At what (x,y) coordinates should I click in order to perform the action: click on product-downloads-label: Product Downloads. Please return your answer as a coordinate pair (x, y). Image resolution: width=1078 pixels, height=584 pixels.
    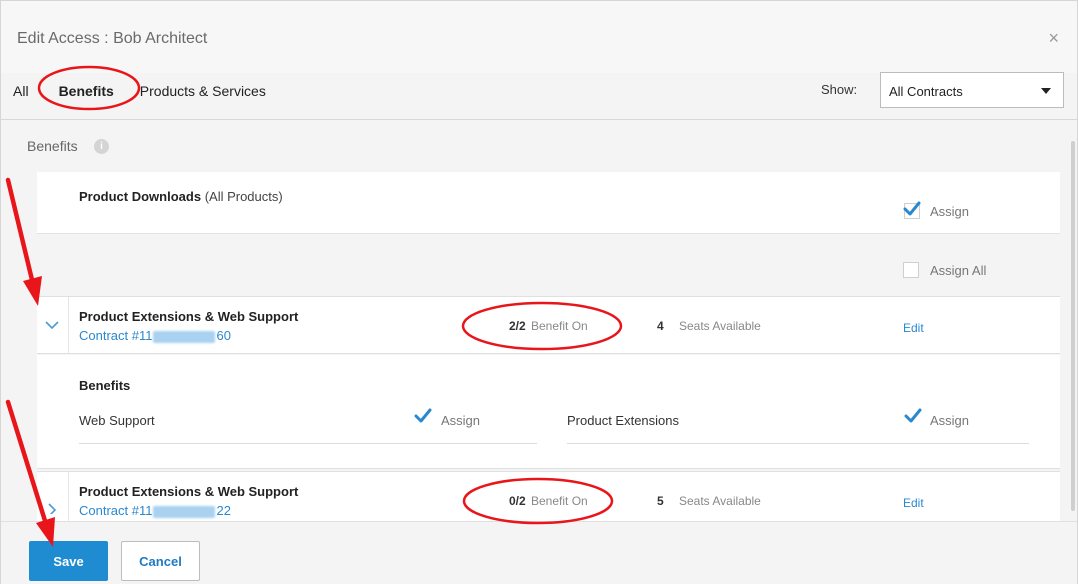
    Looking at the image, I should click on (140, 196).